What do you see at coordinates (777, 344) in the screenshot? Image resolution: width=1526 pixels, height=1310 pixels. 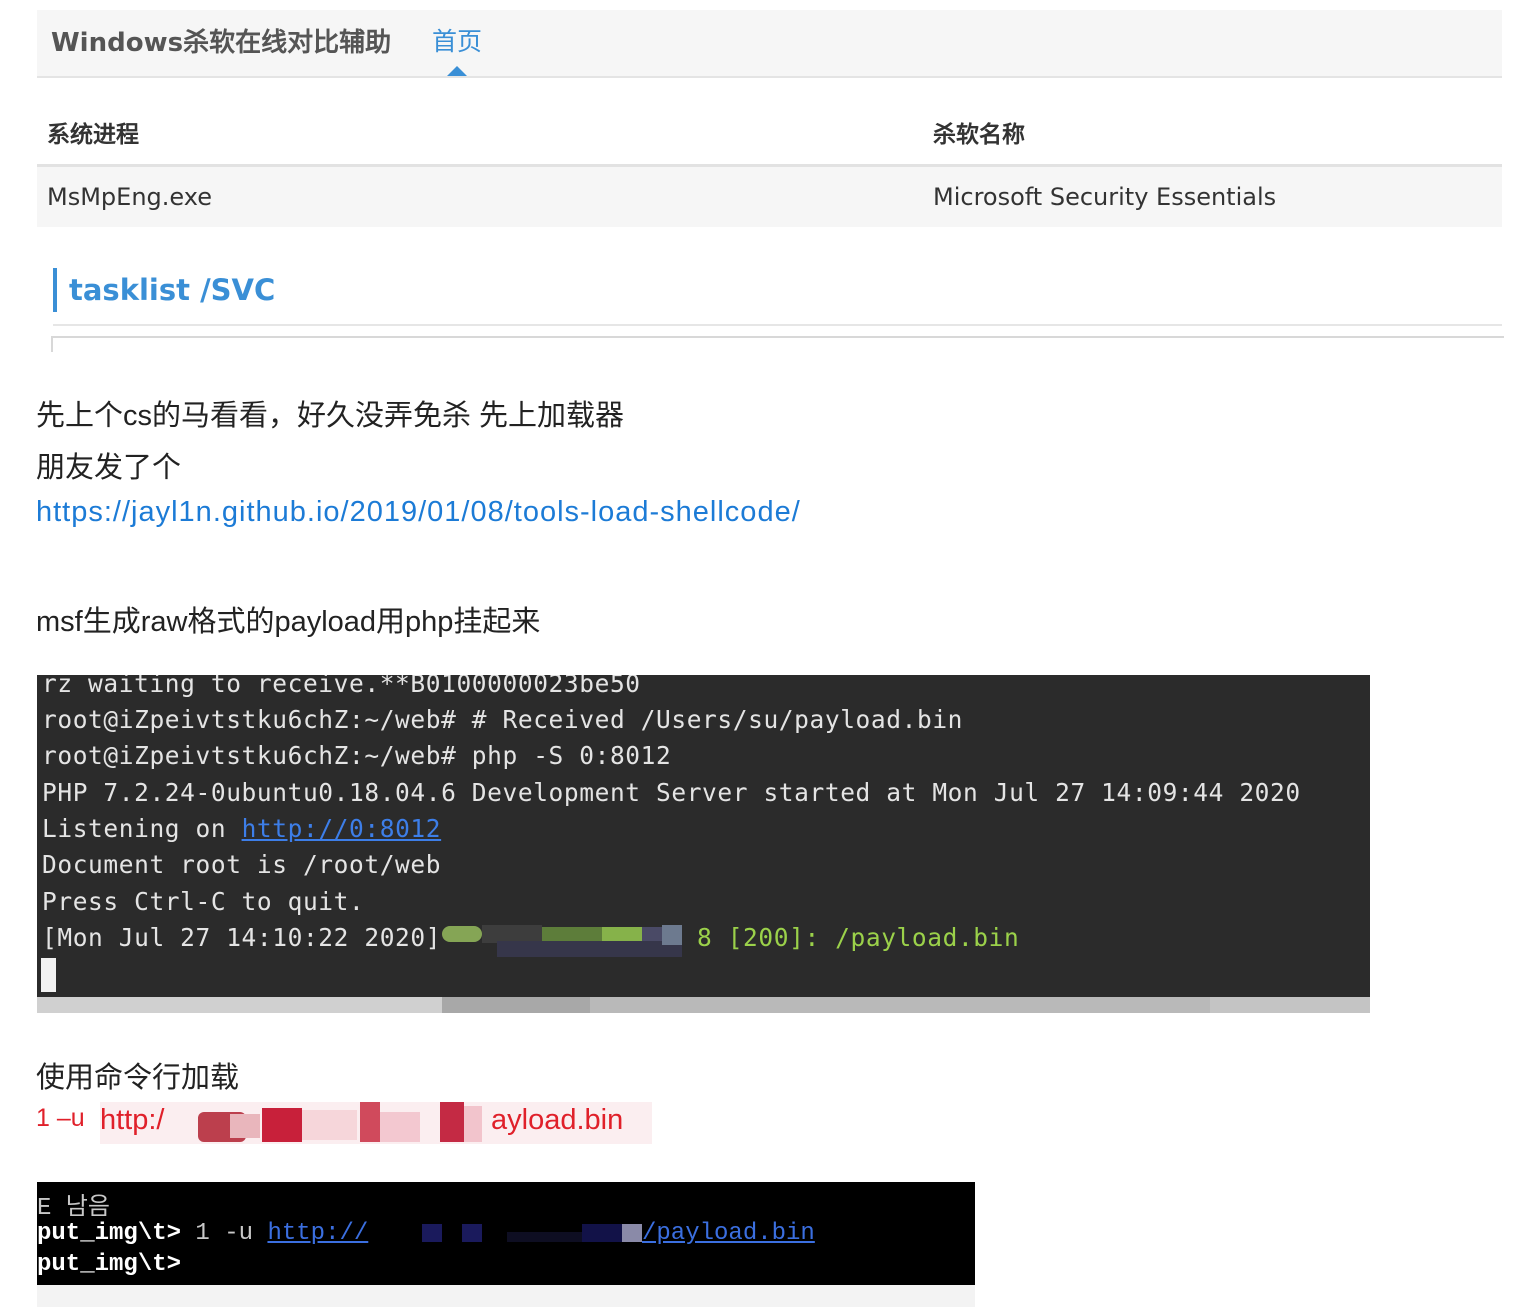 I see `textarea-top-edge` at bounding box center [777, 344].